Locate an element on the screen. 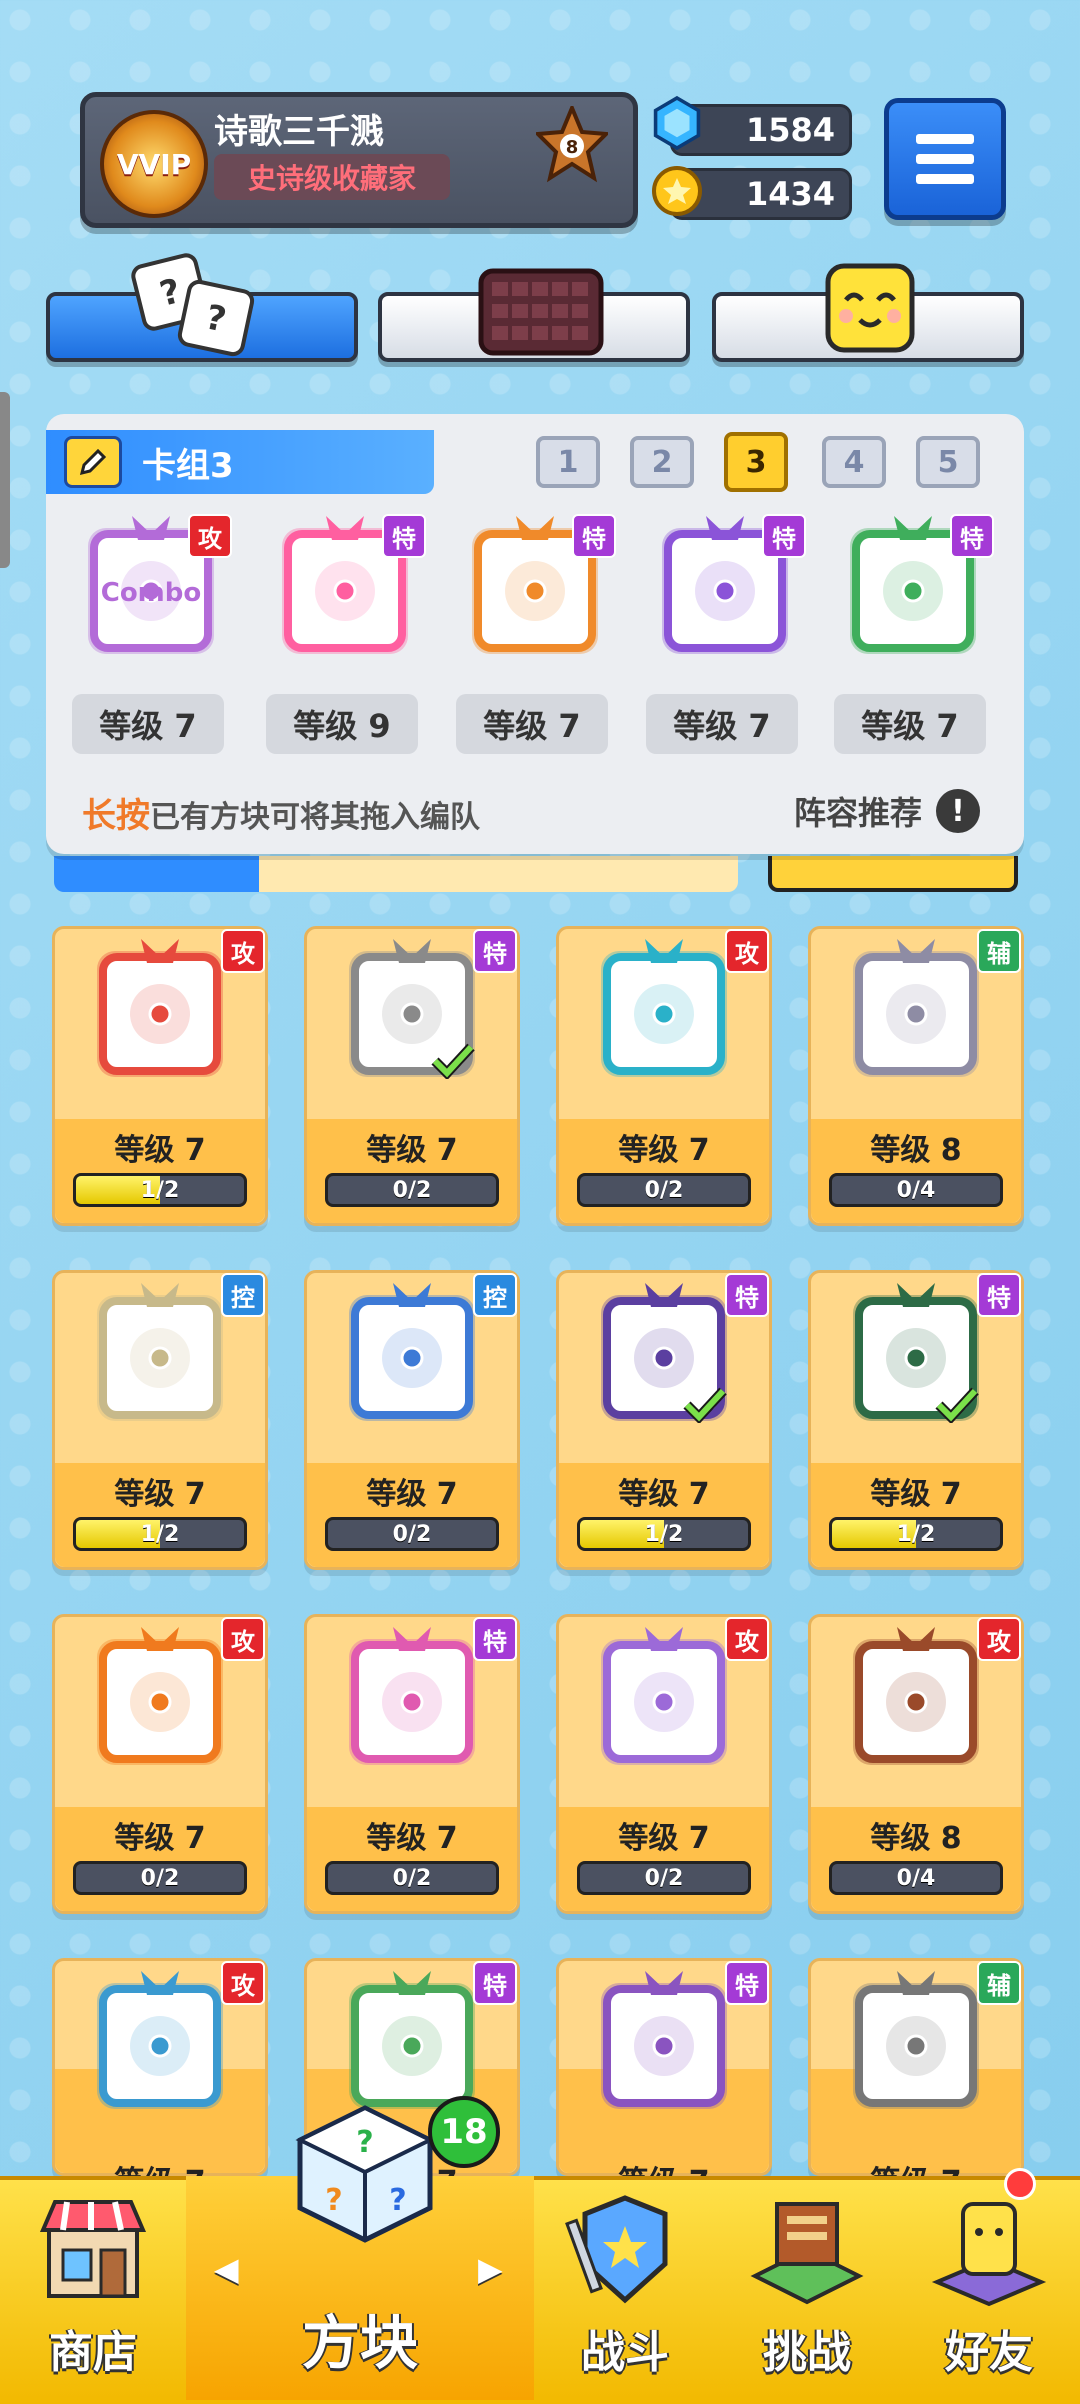  block-card: 攻等级 7 1/2 is located at coordinates (160, 1076).